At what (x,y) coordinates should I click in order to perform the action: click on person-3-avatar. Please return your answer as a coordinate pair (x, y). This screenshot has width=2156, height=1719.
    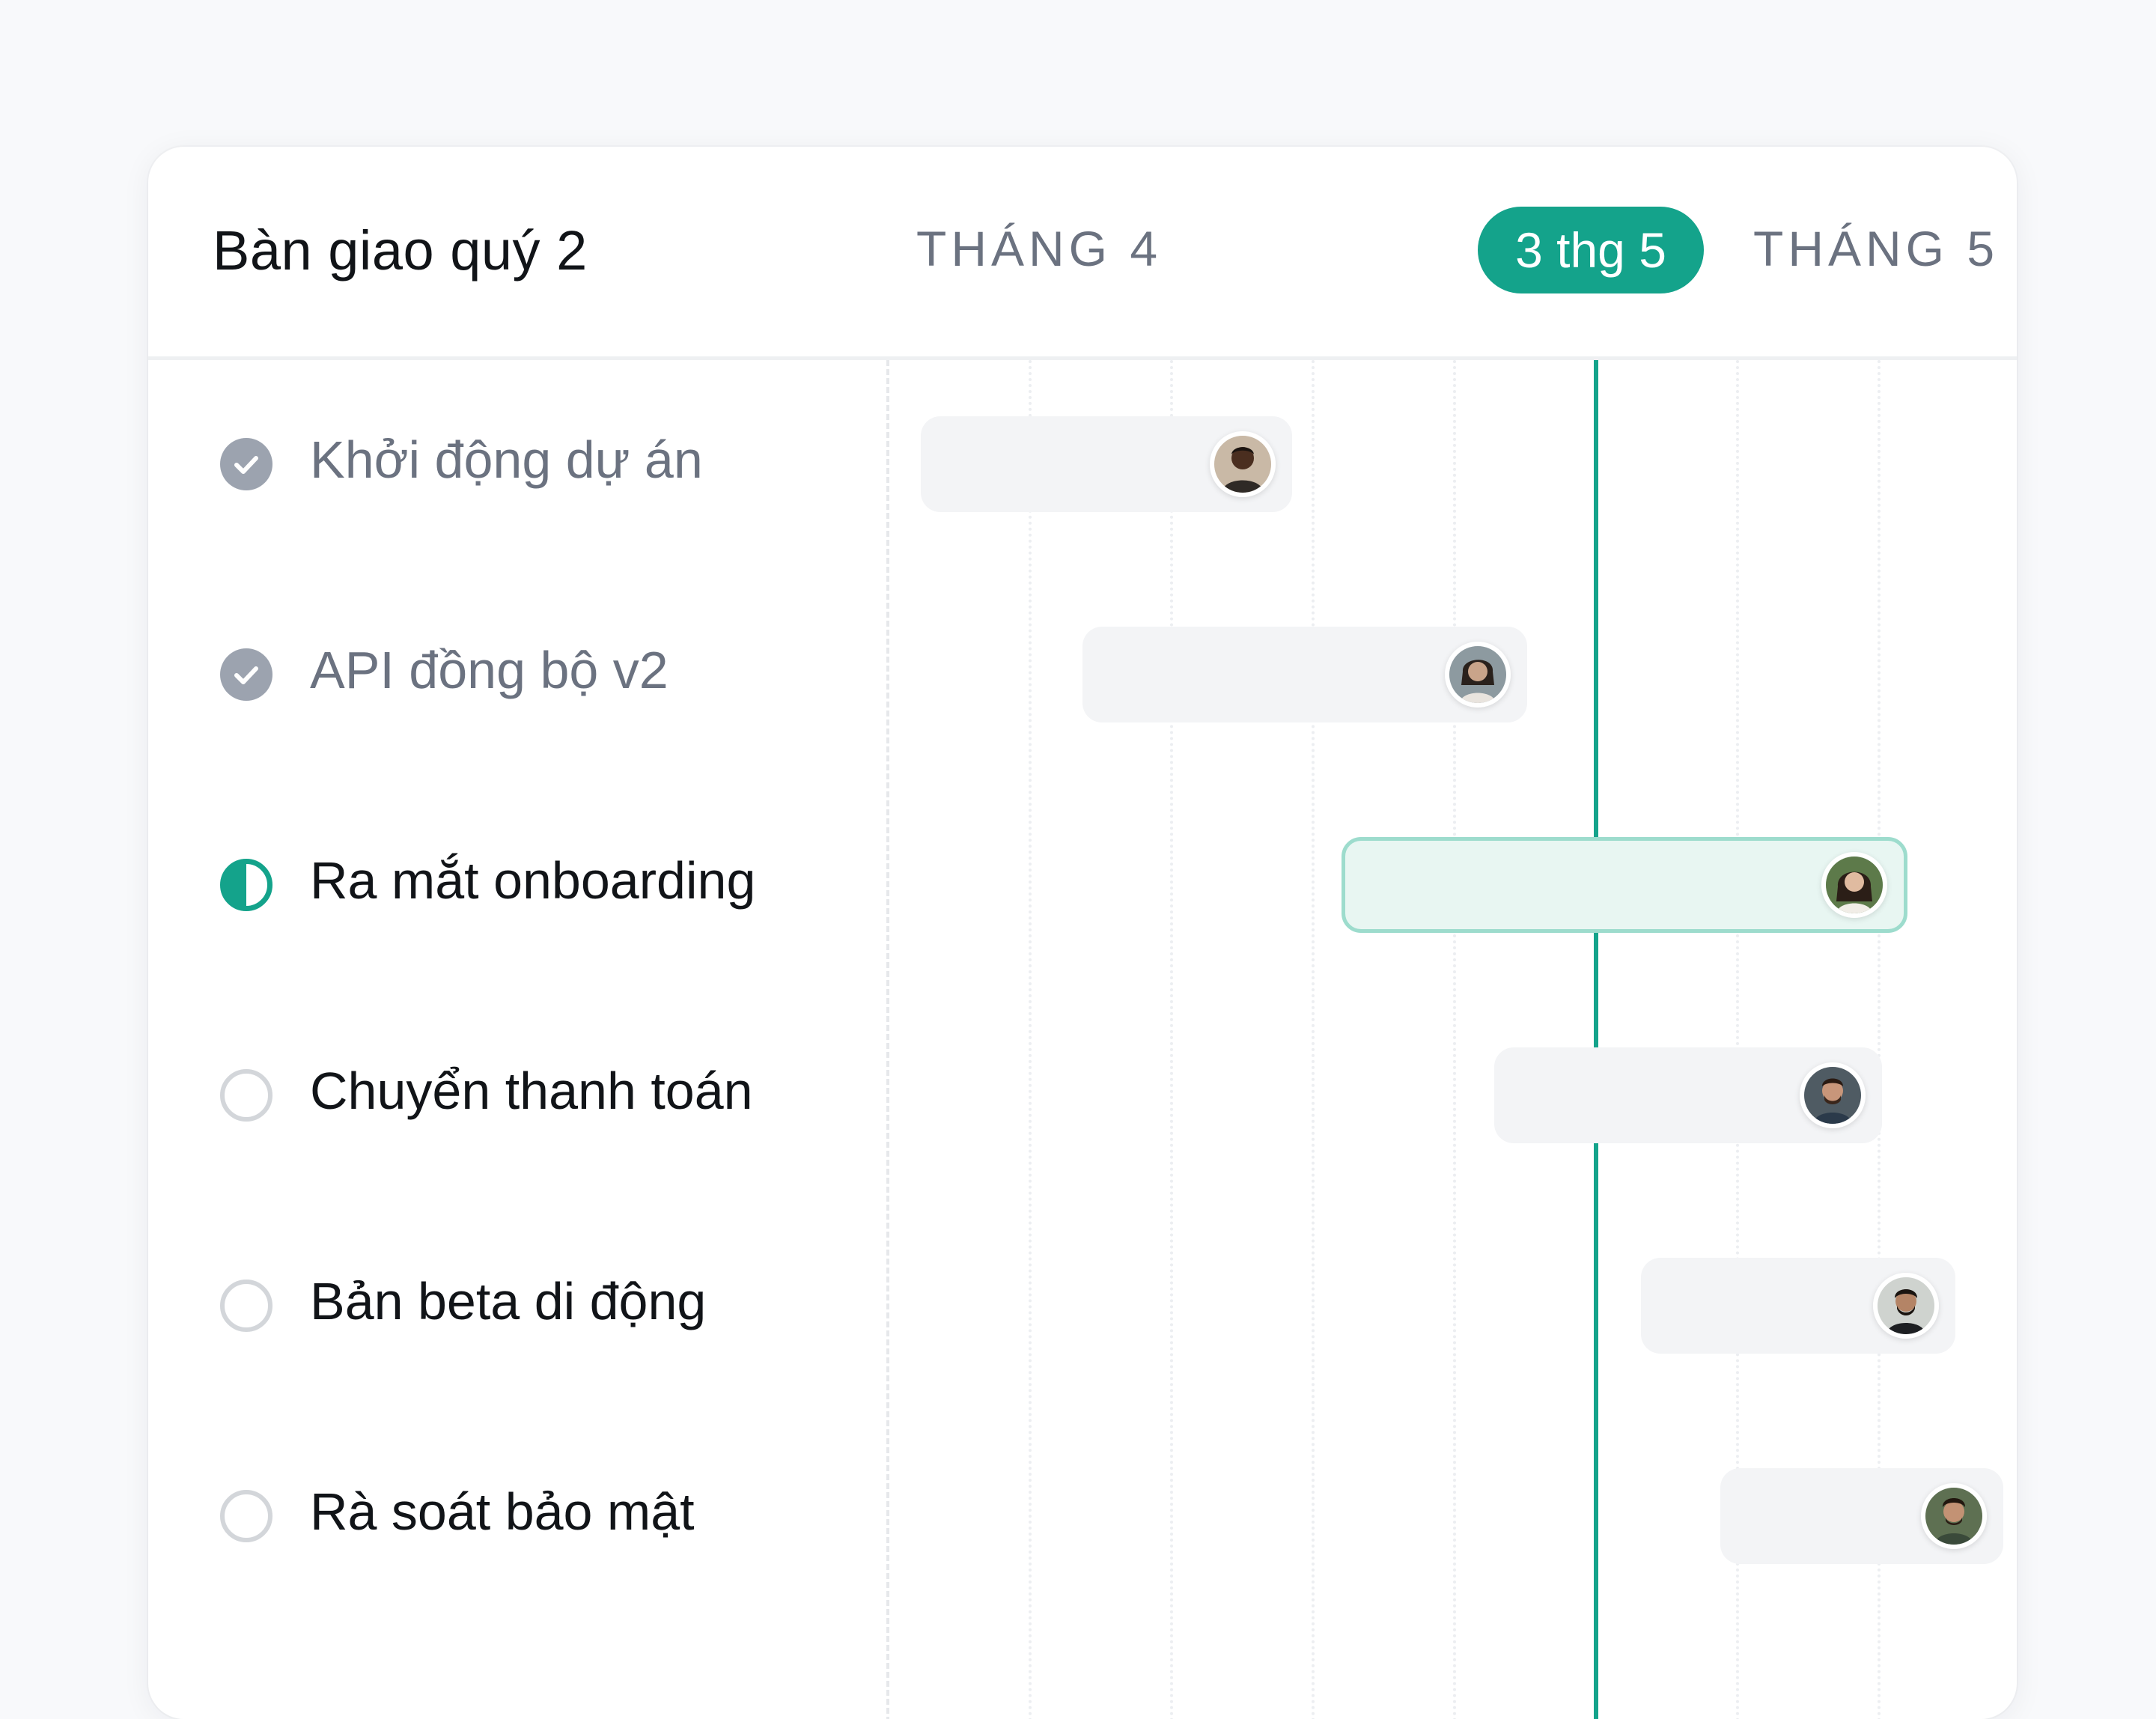
    Looking at the image, I should click on (1854, 885).